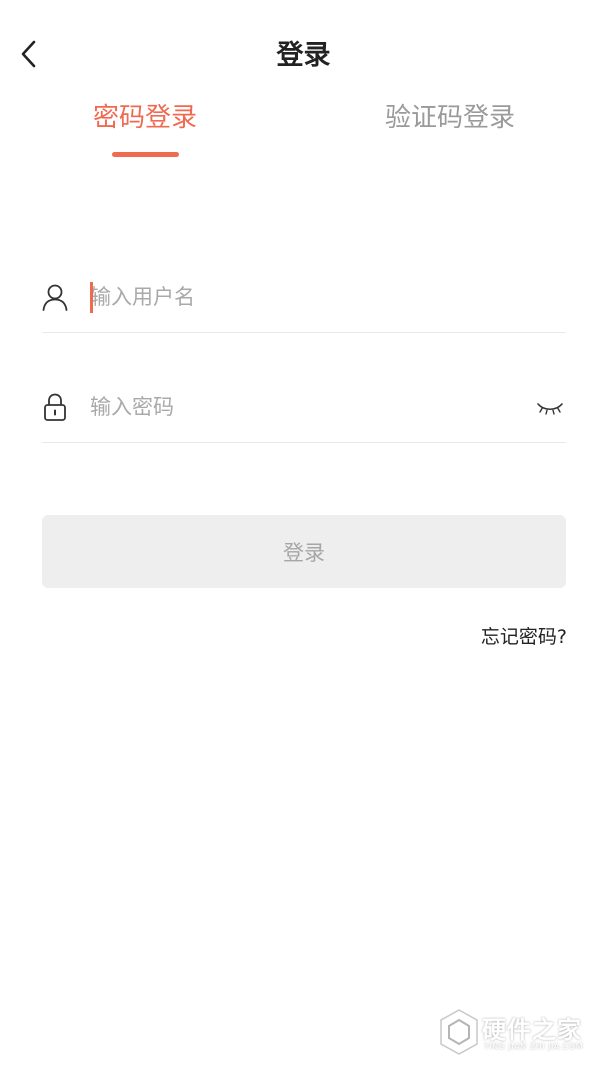  I want to click on watermark: 硬件之家 YING JIAN ZHI JIA.COM, so click(518, 1033).